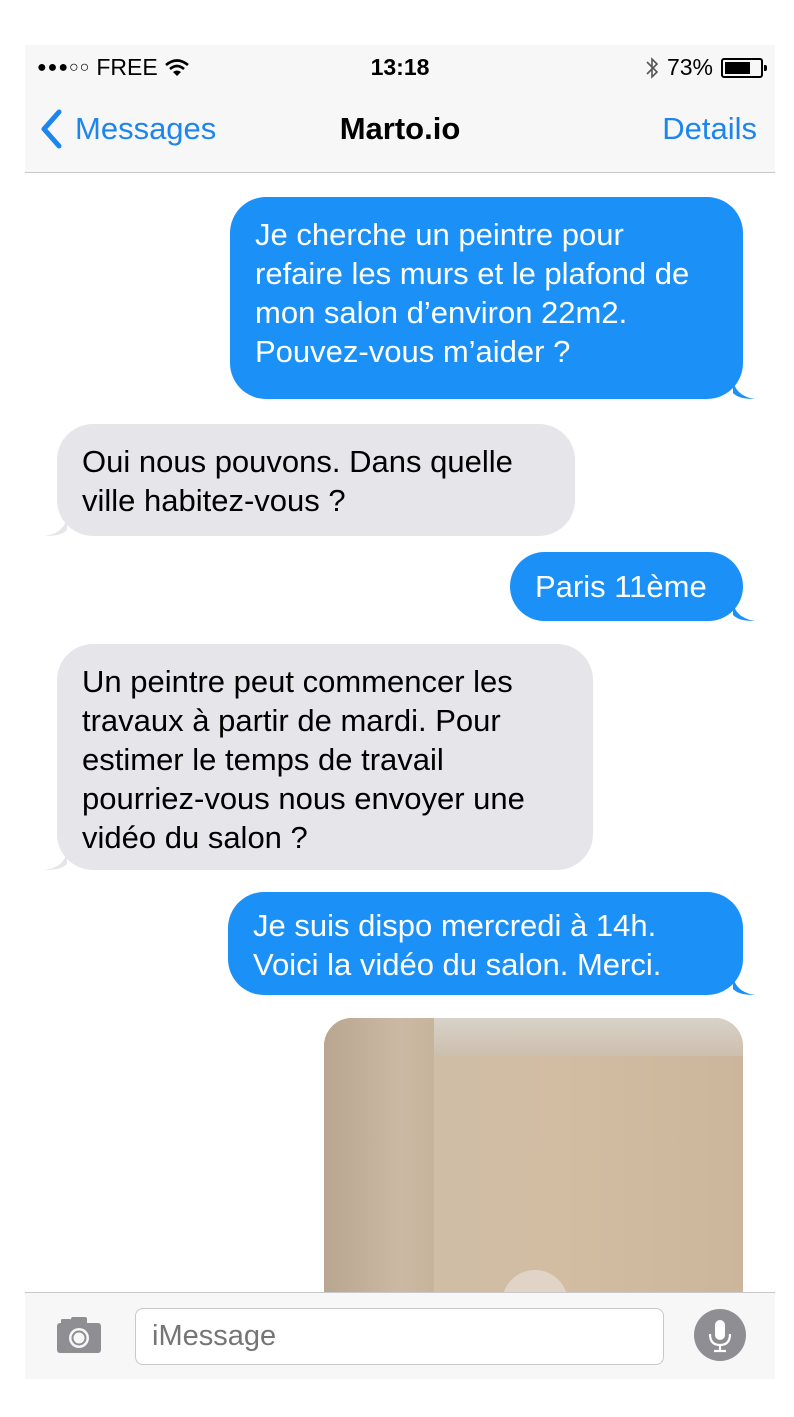 This screenshot has width=794, height=1417. Describe the element at coordinates (79, 1335) in the screenshot. I see `camera-icon` at that location.